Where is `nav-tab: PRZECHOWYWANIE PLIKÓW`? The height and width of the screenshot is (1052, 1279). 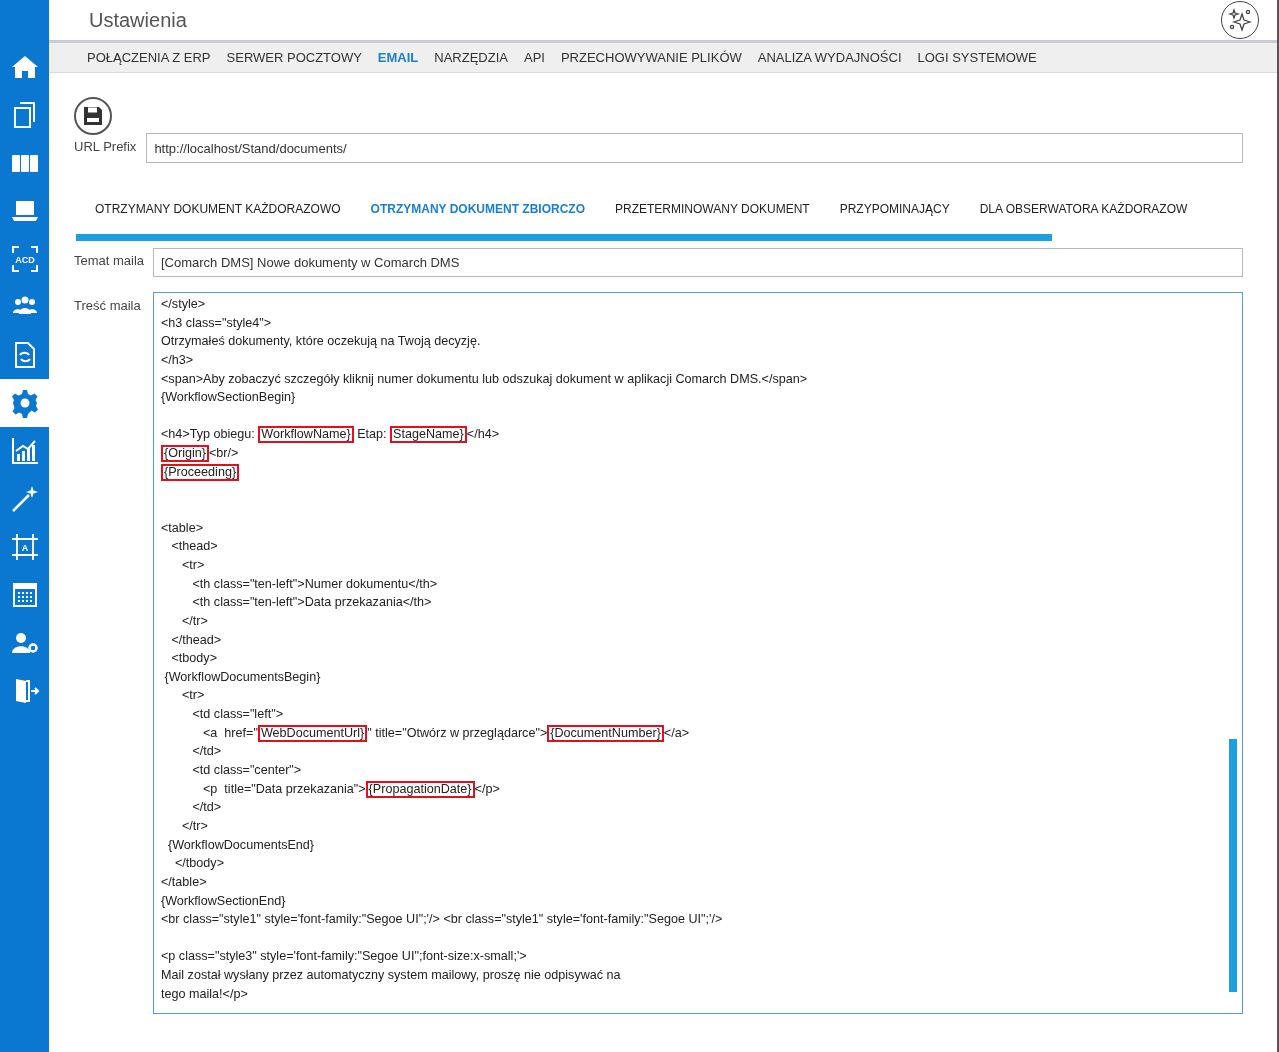 nav-tab: PRZECHOWYWANIE PLIKÓW is located at coordinates (651, 57).